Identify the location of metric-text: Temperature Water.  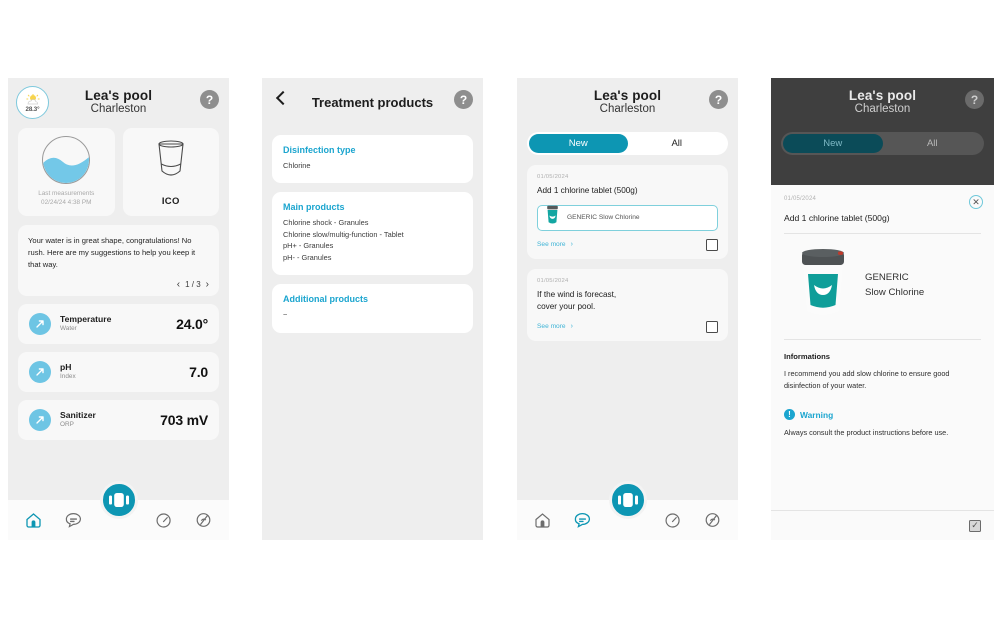
(118, 323).